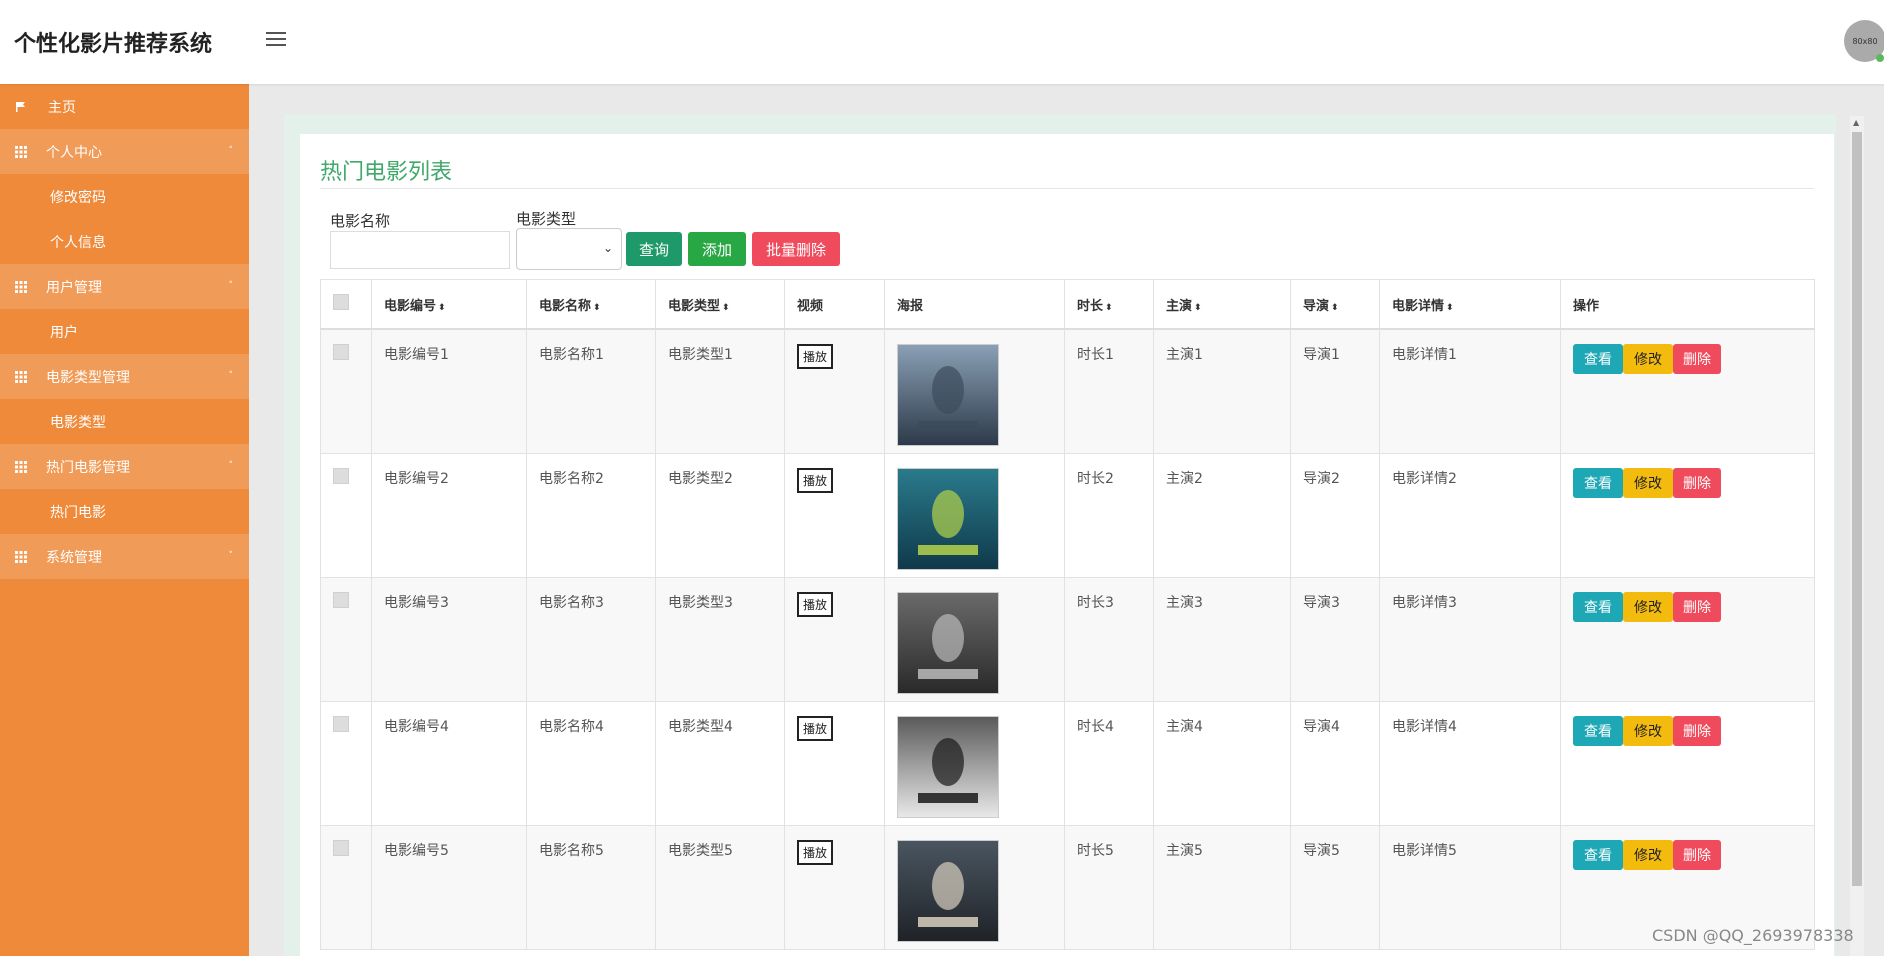  Describe the element at coordinates (1335, 304) in the screenshot. I see `column-header: 导演 ⬍` at that location.